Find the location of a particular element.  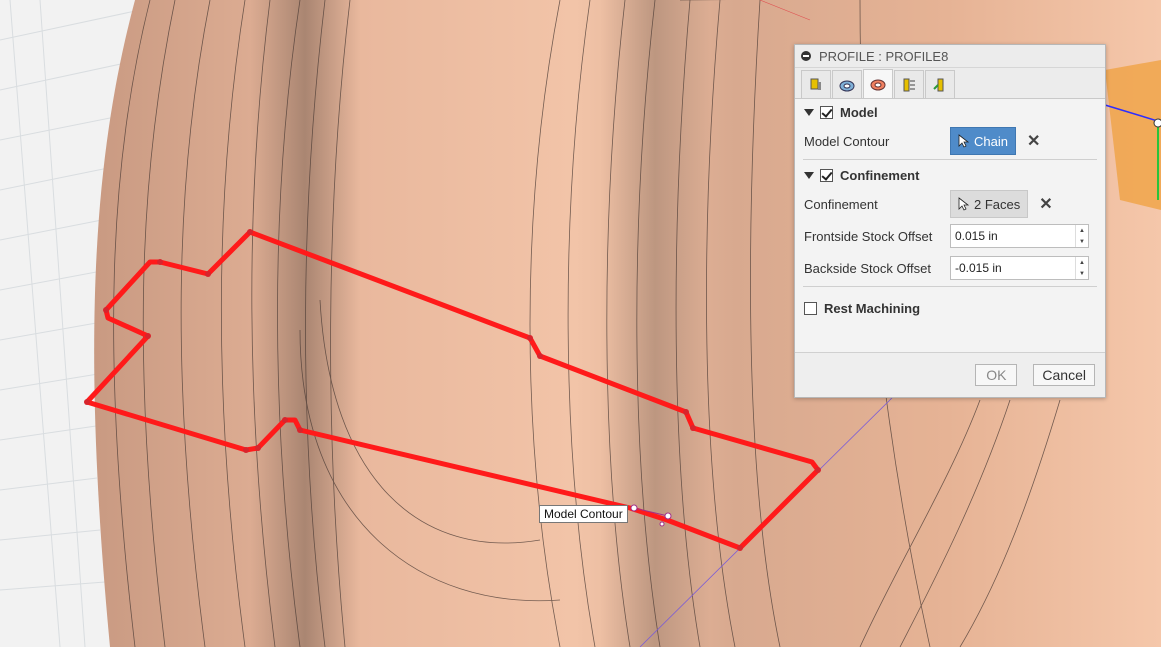

confinement-label: Confinement is located at coordinates (841, 204).